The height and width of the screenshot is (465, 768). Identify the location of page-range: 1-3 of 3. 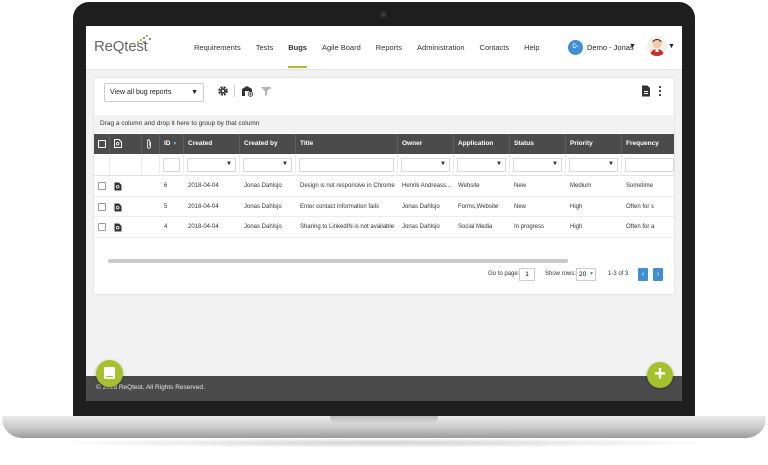
(618, 274).